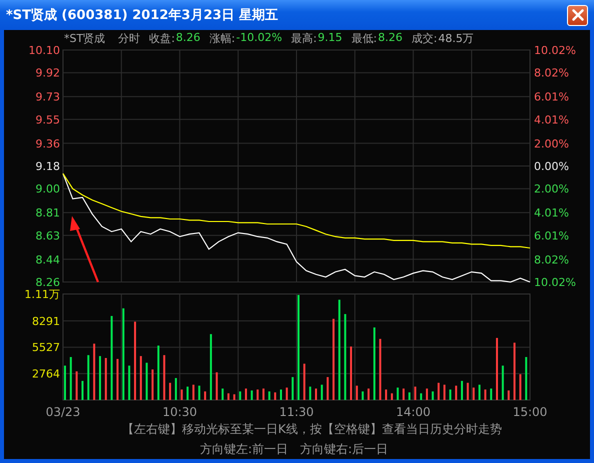  Describe the element at coordinates (42, 294) in the screenshot. I see `volume-label: 1.11万` at that location.